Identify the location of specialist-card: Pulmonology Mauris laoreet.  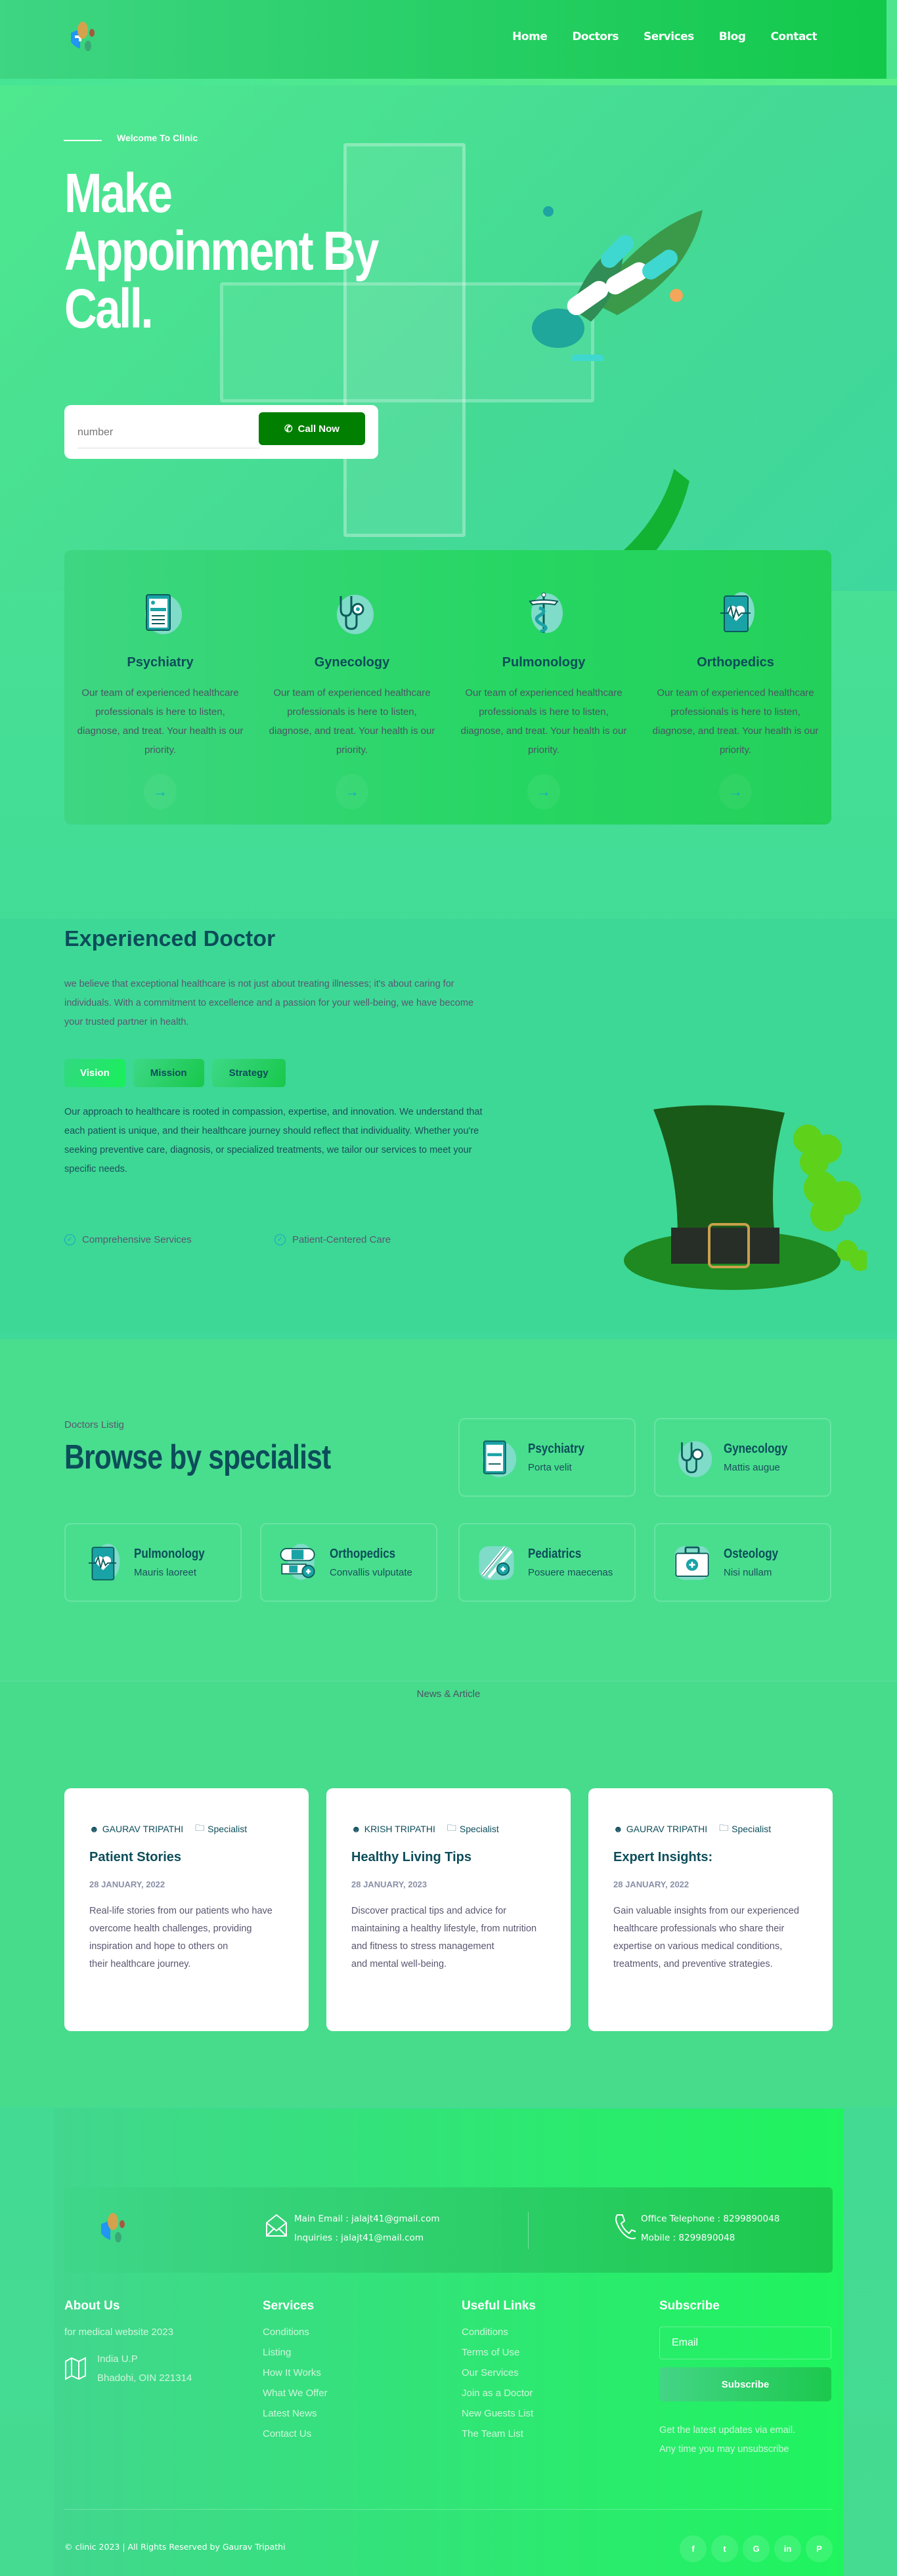
(153, 1562).